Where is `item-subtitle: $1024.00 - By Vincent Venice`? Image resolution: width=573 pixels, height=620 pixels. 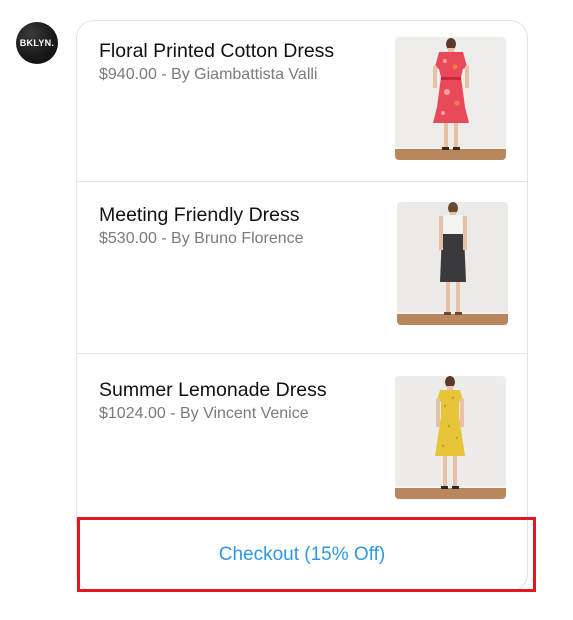 item-subtitle: $1024.00 - By Vincent Venice is located at coordinates (204, 413).